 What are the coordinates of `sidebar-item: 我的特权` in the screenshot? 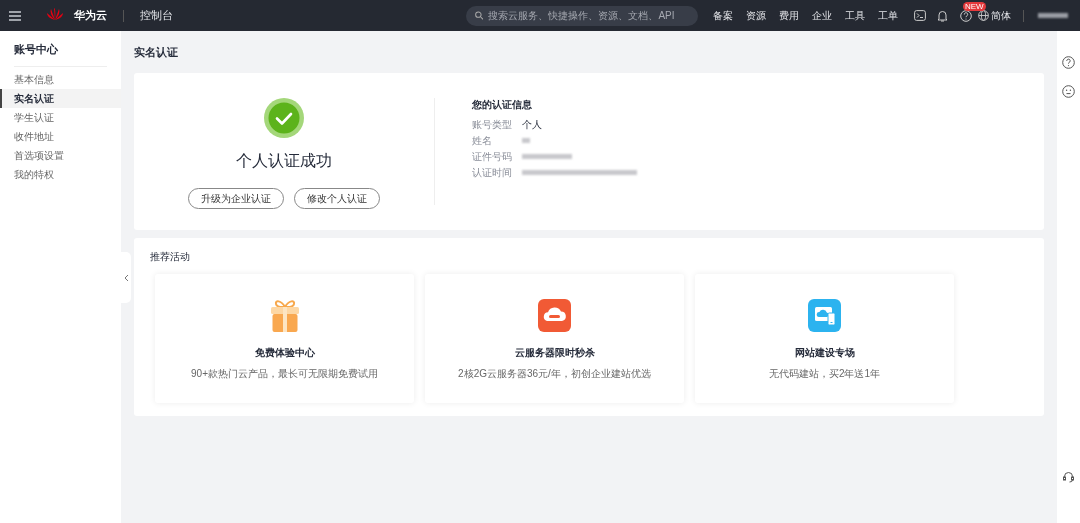 It's located at (60, 174).